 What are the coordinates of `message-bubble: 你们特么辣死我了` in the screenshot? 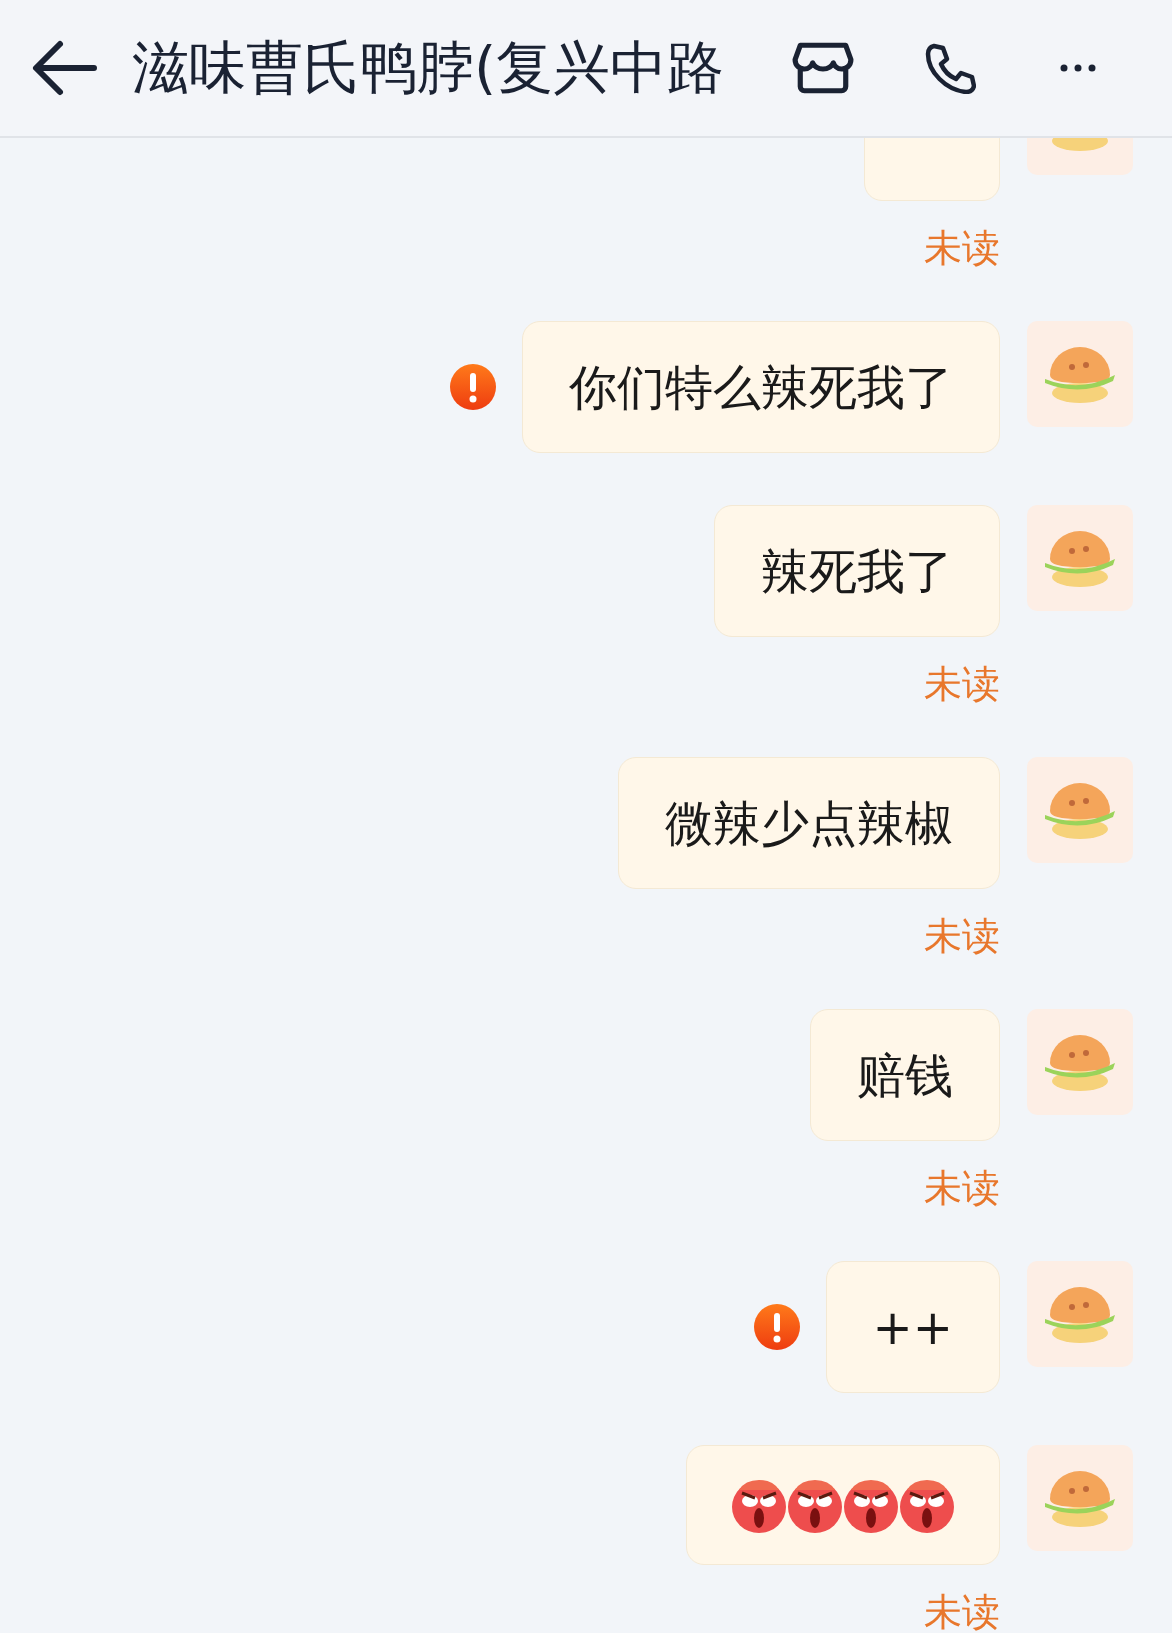 It's located at (761, 387).